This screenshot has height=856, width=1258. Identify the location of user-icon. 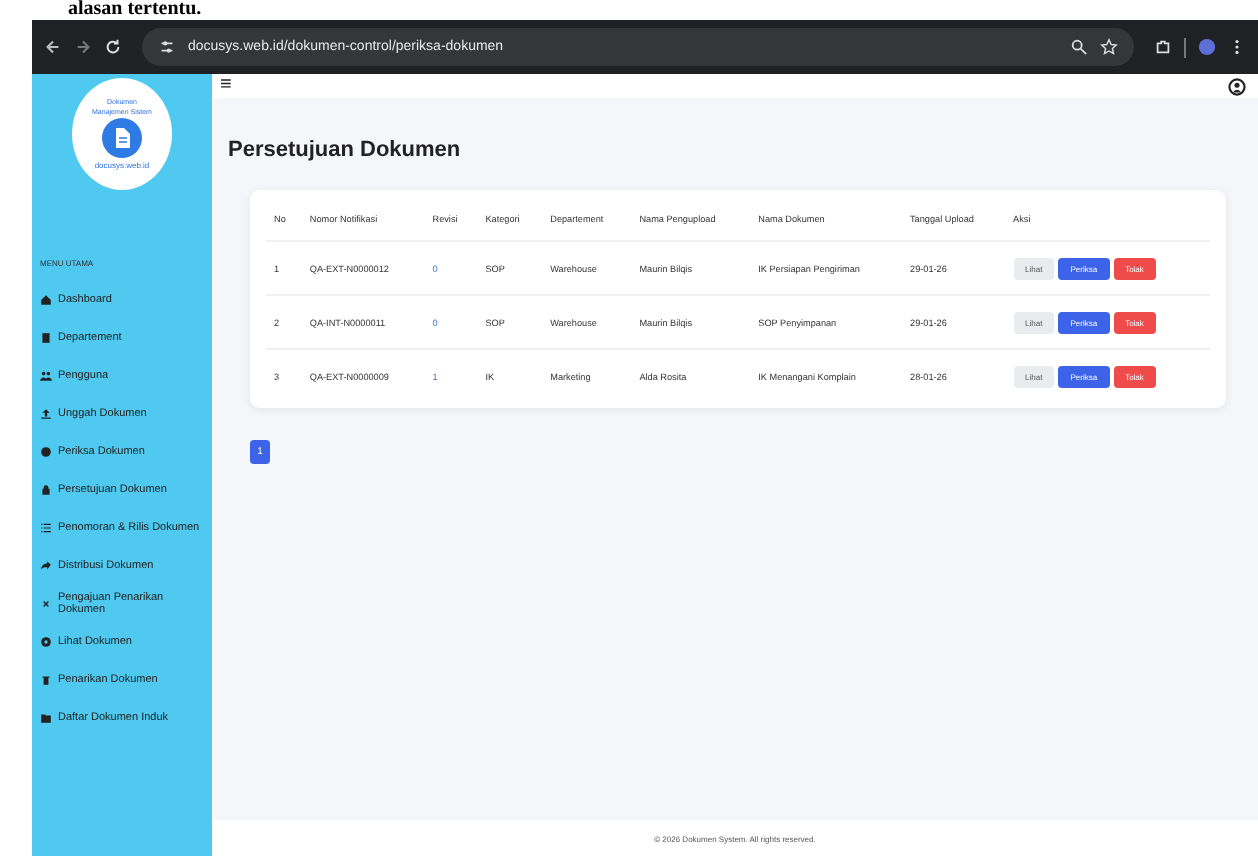
(1237, 86).